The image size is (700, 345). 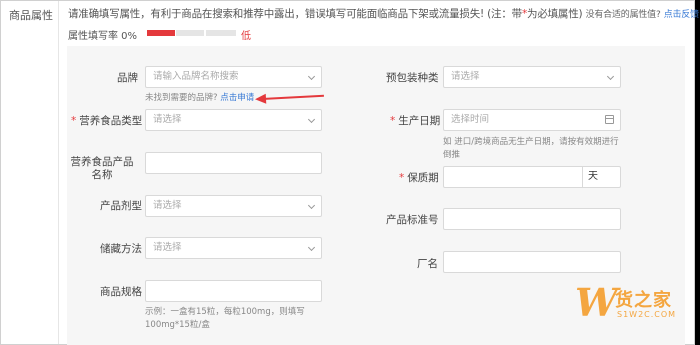 I want to click on calendar-icon, so click(x=609, y=119).